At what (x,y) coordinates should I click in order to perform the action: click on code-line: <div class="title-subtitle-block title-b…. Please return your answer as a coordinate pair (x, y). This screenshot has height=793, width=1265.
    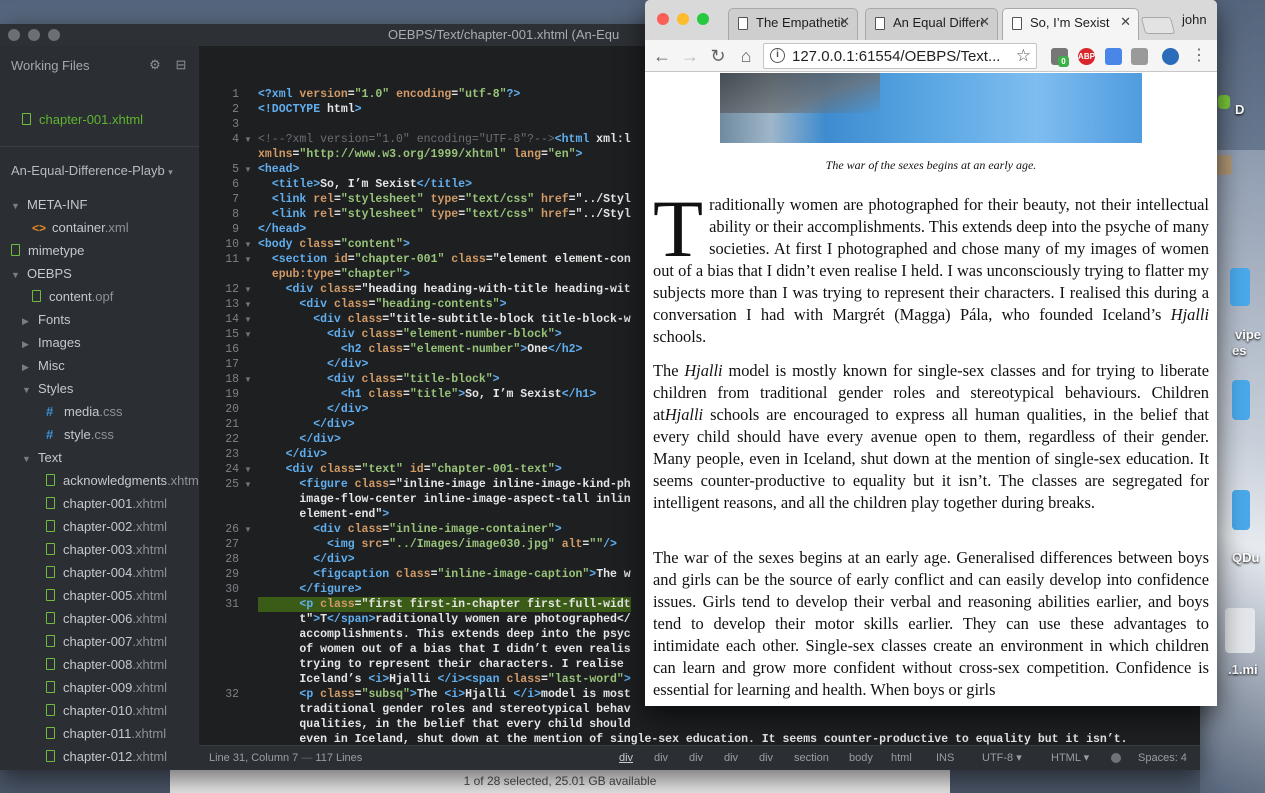
    Looking at the image, I should click on (444, 319).